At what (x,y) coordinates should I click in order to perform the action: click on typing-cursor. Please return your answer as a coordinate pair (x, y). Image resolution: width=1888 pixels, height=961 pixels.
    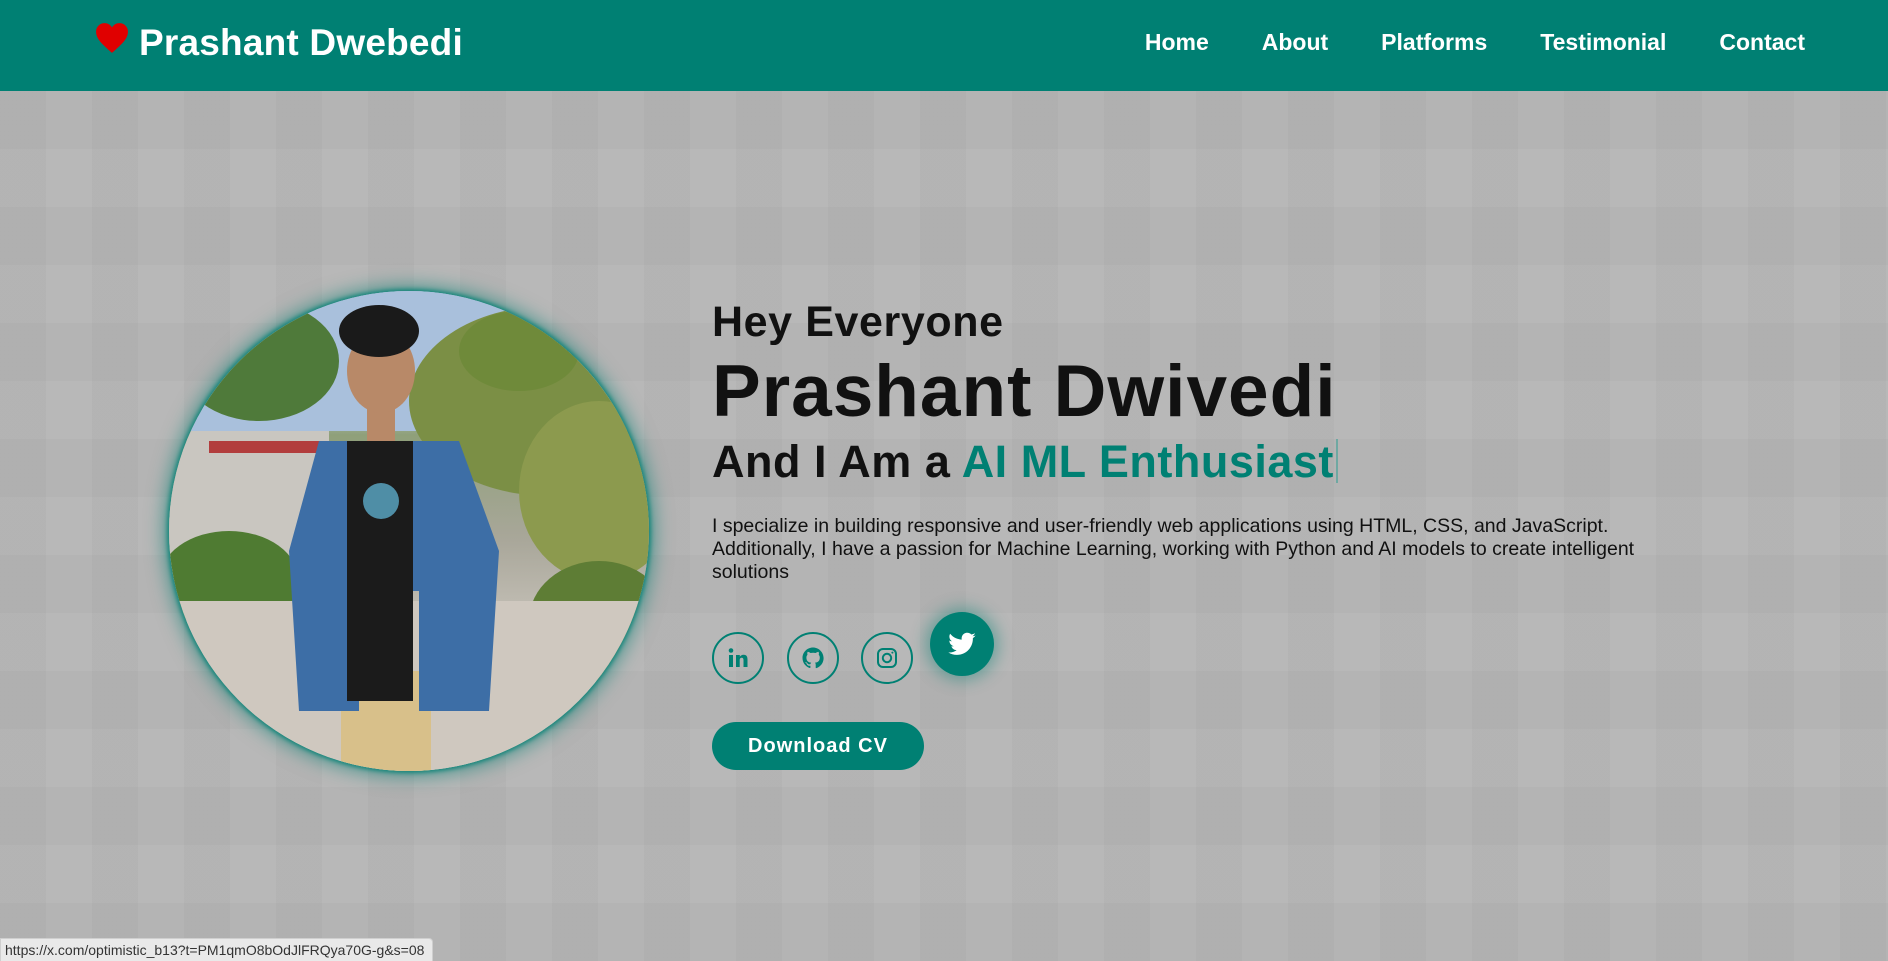
    Looking at the image, I should click on (1336, 461).